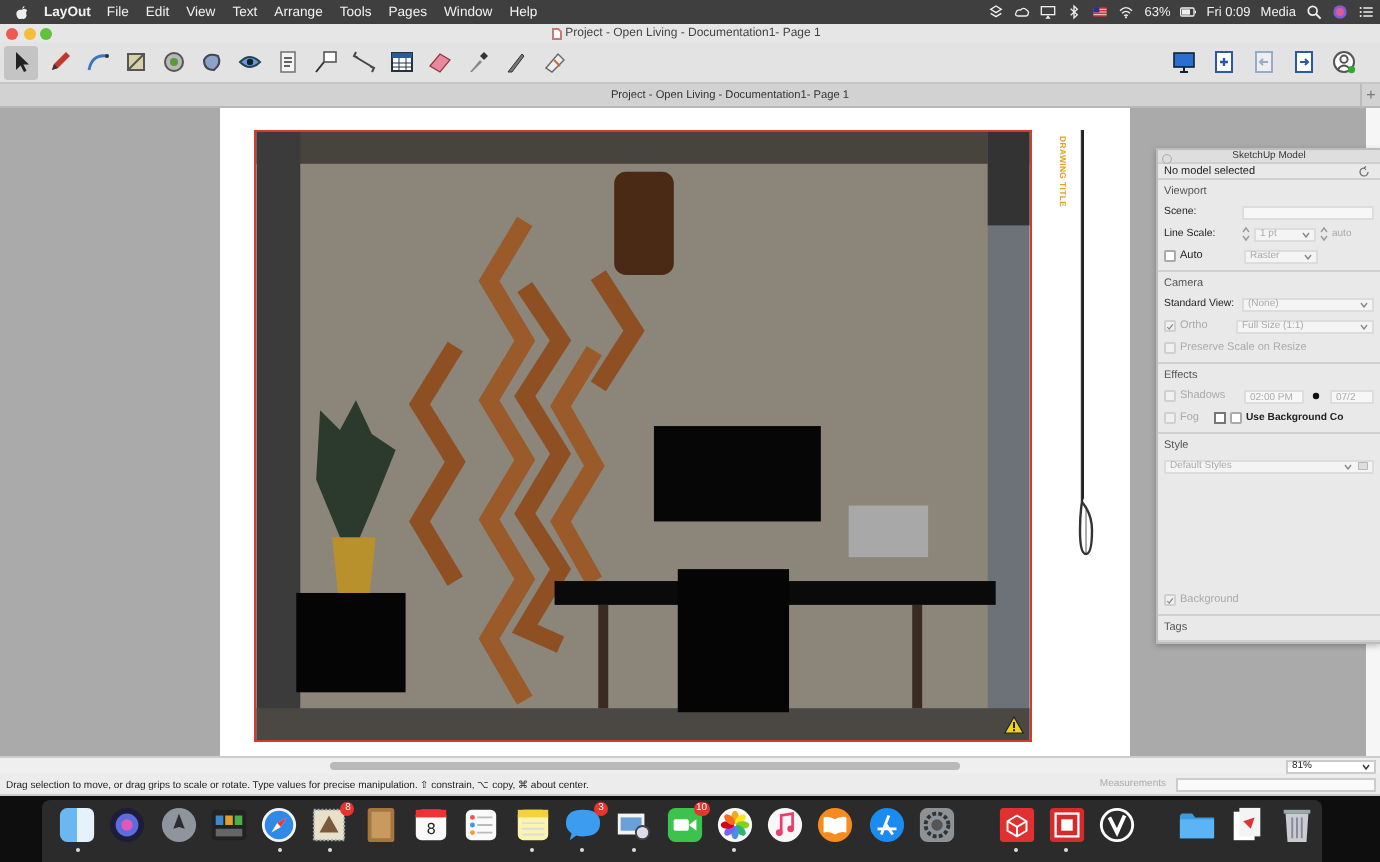  Describe the element at coordinates (1188, 12) in the screenshot. I see `battery-icon` at that location.